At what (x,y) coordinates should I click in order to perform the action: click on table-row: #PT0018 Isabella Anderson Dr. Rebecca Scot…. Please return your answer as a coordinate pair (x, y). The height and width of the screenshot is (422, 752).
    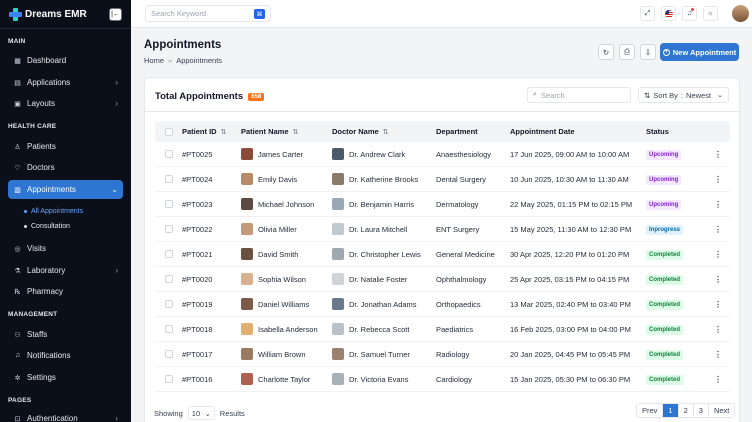
    Looking at the image, I should click on (442, 329).